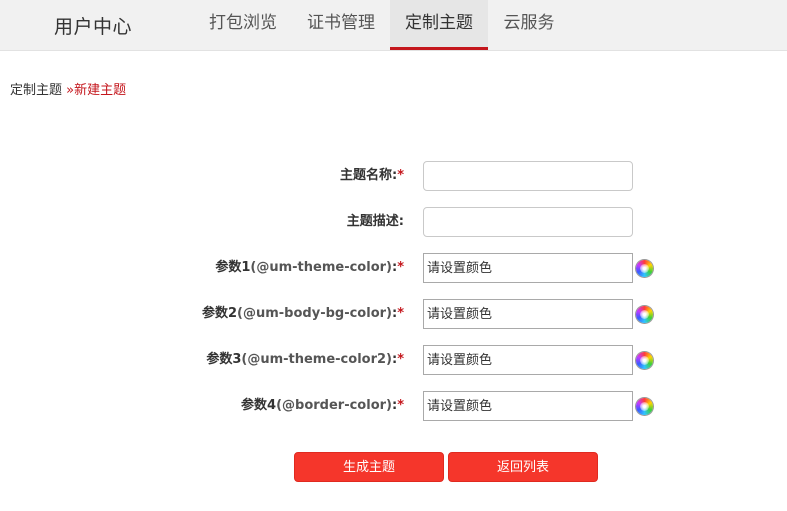 The image size is (787, 511). I want to click on tab-custom-theme: 定制主题, so click(439, 25).